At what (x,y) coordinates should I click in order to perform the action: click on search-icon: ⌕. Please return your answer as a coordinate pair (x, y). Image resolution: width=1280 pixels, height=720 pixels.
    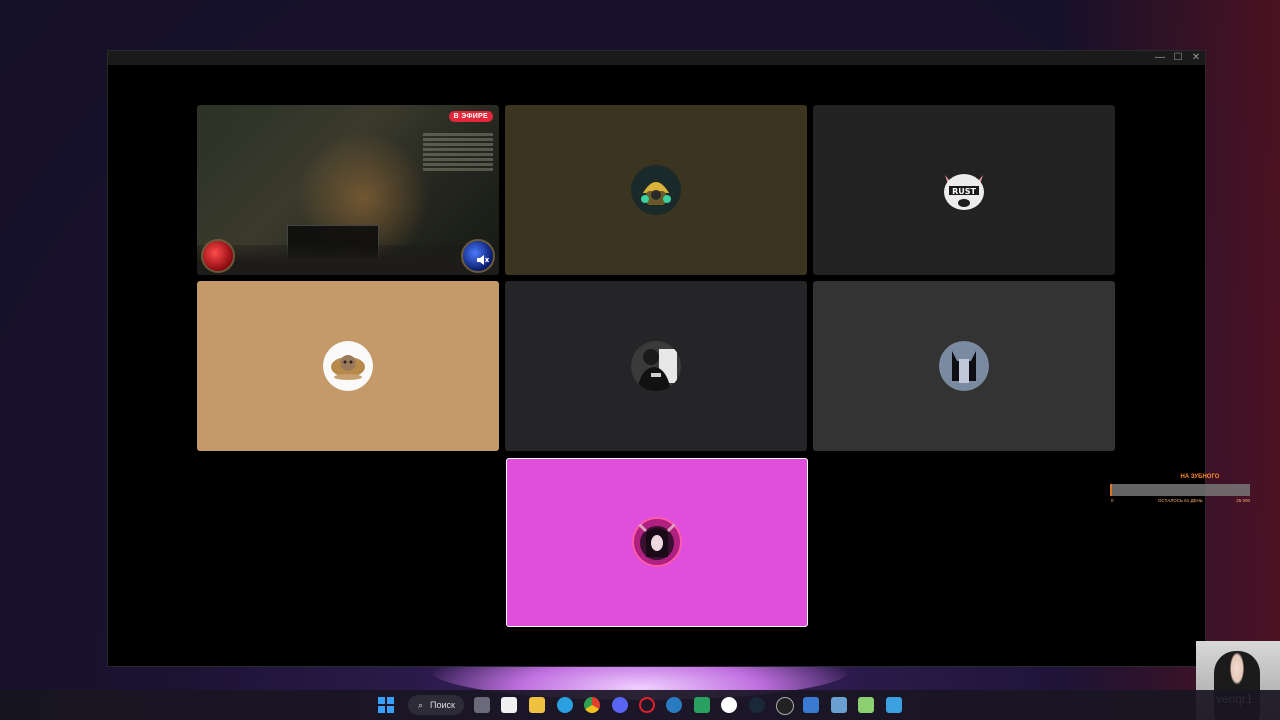
    Looking at the image, I should click on (421, 705).